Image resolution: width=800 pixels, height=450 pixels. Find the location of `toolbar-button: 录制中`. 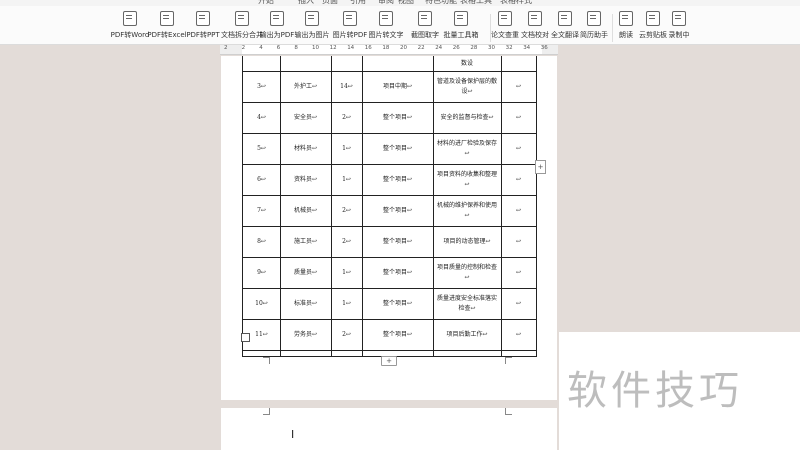

toolbar-button: 录制中 is located at coordinates (679, 25).